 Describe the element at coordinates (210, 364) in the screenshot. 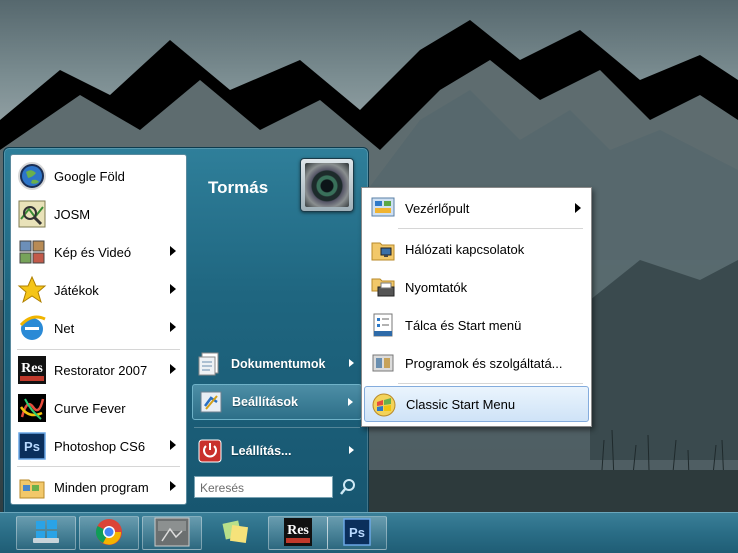

I see `documents-icon` at that location.